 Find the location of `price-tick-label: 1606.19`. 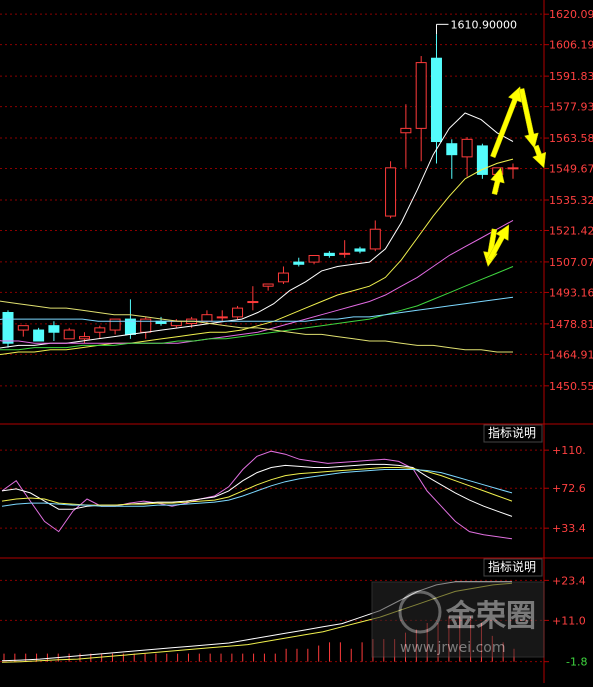

price-tick-label: 1606.19 is located at coordinates (571, 45).